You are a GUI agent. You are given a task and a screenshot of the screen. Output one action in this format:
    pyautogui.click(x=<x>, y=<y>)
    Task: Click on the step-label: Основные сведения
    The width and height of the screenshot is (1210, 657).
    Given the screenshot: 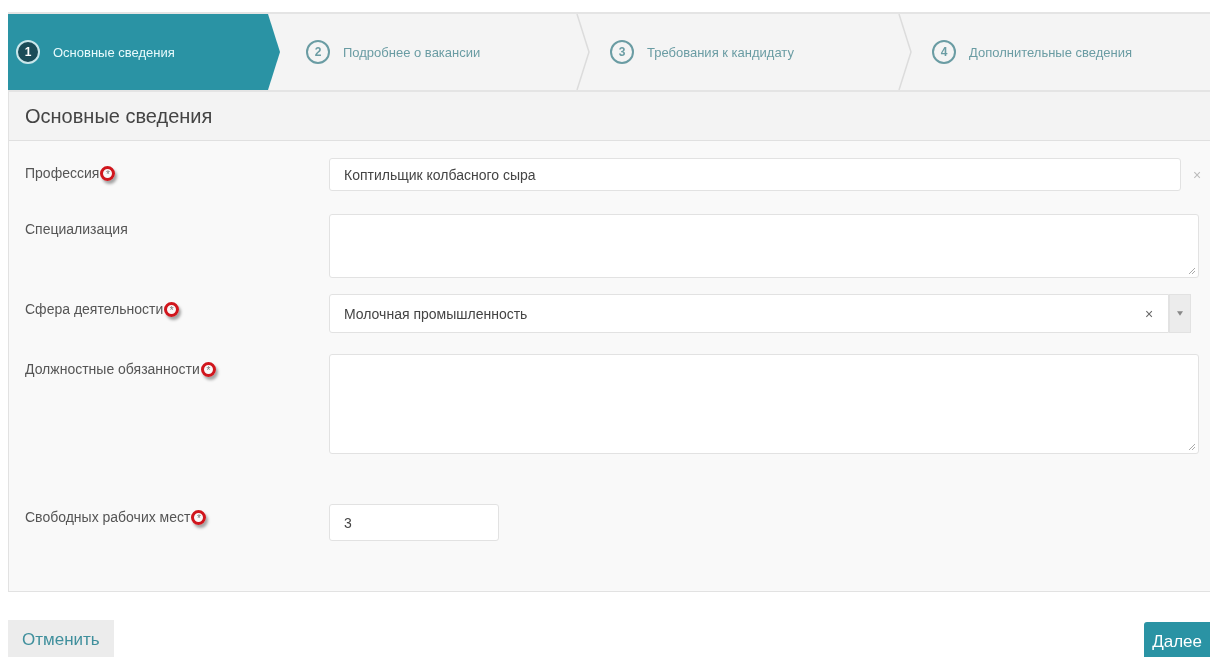 What is the action you would take?
    pyautogui.click(x=114, y=52)
    